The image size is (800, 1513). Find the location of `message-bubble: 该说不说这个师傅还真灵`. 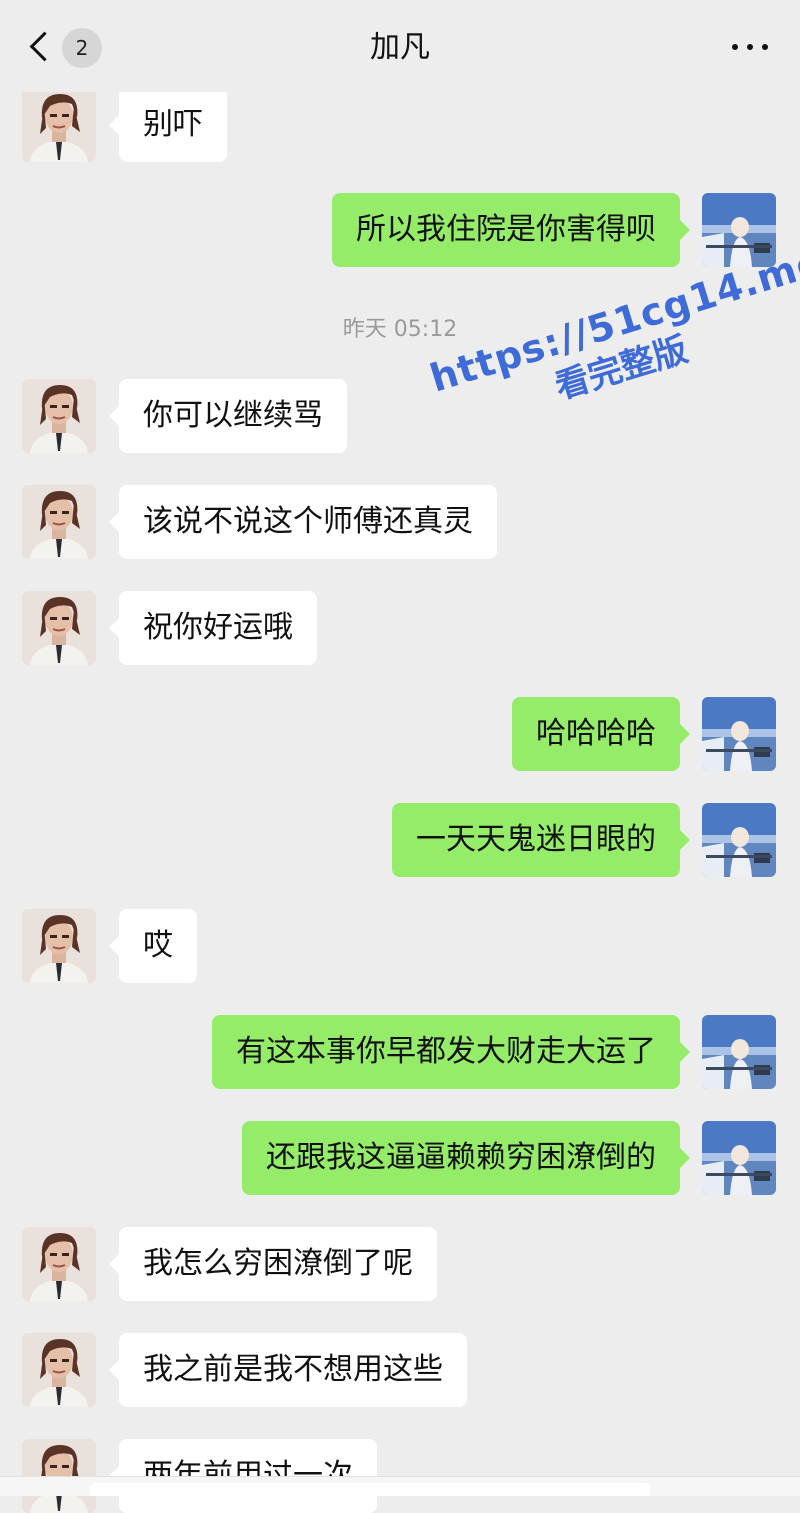

message-bubble: 该说不说这个师傅还真灵 is located at coordinates (303, 522).